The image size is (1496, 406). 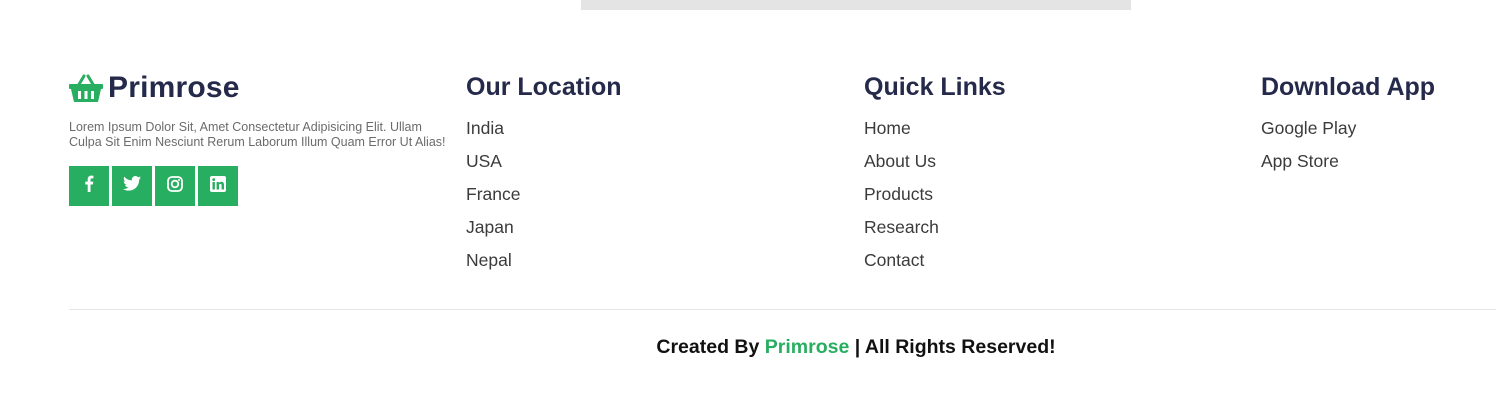 I want to click on quick-links-list: Home About Us Products Research Contact, so click(x=935, y=199).